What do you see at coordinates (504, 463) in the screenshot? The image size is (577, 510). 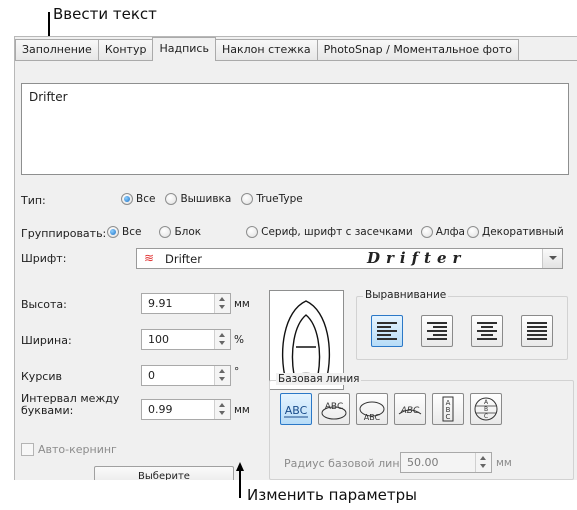 I see `baseline-radius-unit: мм` at bounding box center [504, 463].